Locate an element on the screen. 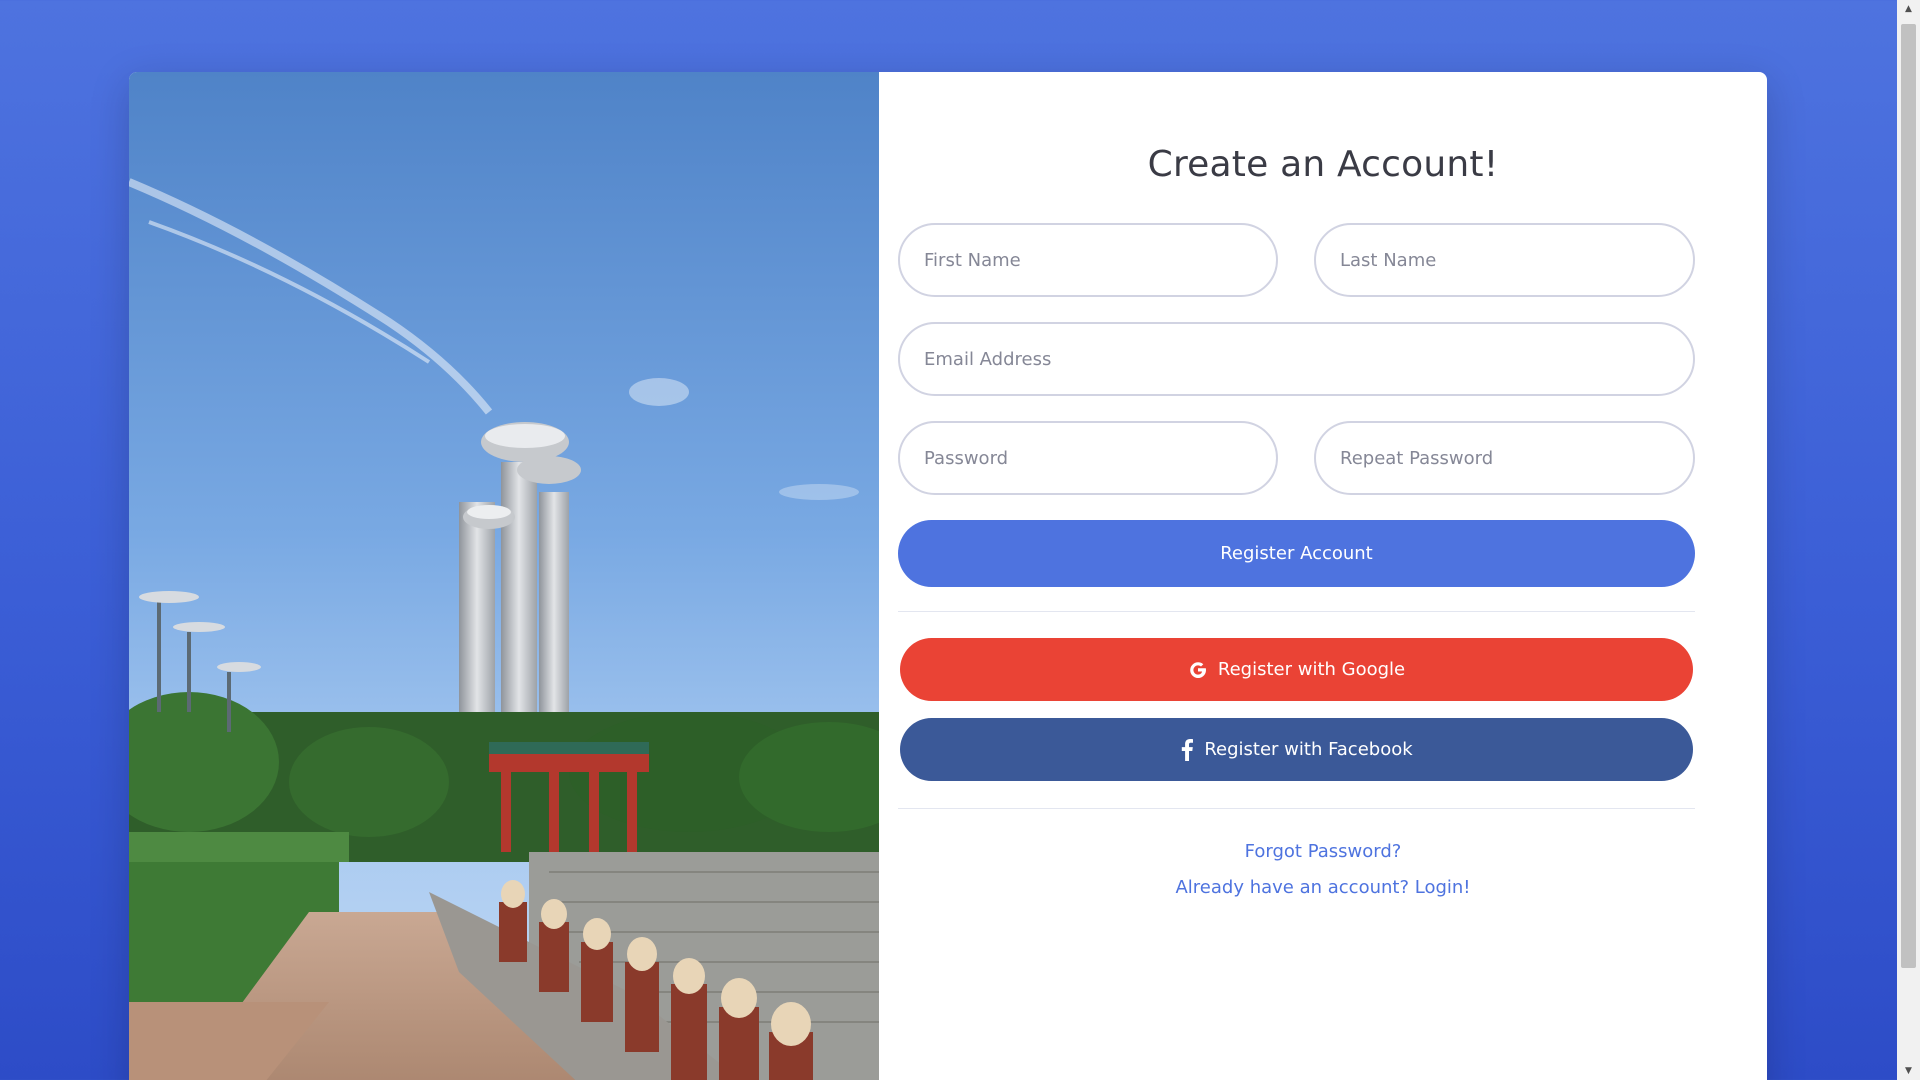 Image resolution: width=1920 pixels, height=1080 pixels. register-account-button: Register Account is located at coordinates (1296, 553).